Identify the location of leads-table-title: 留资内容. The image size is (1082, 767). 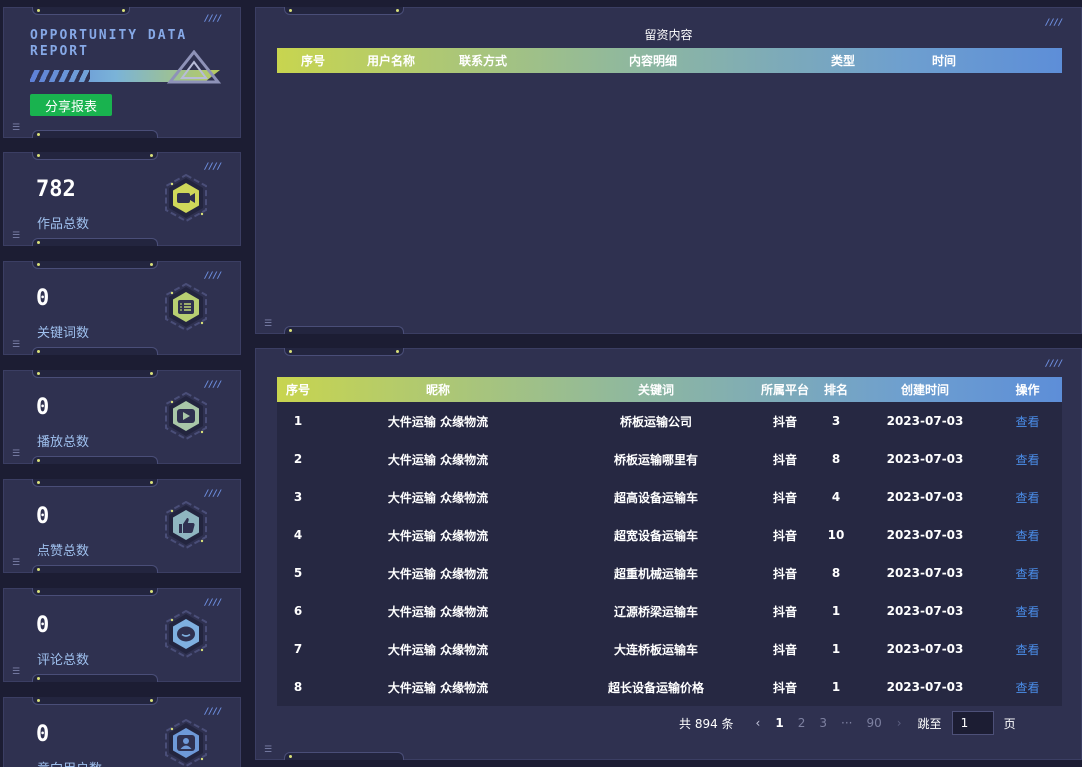
(668, 35).